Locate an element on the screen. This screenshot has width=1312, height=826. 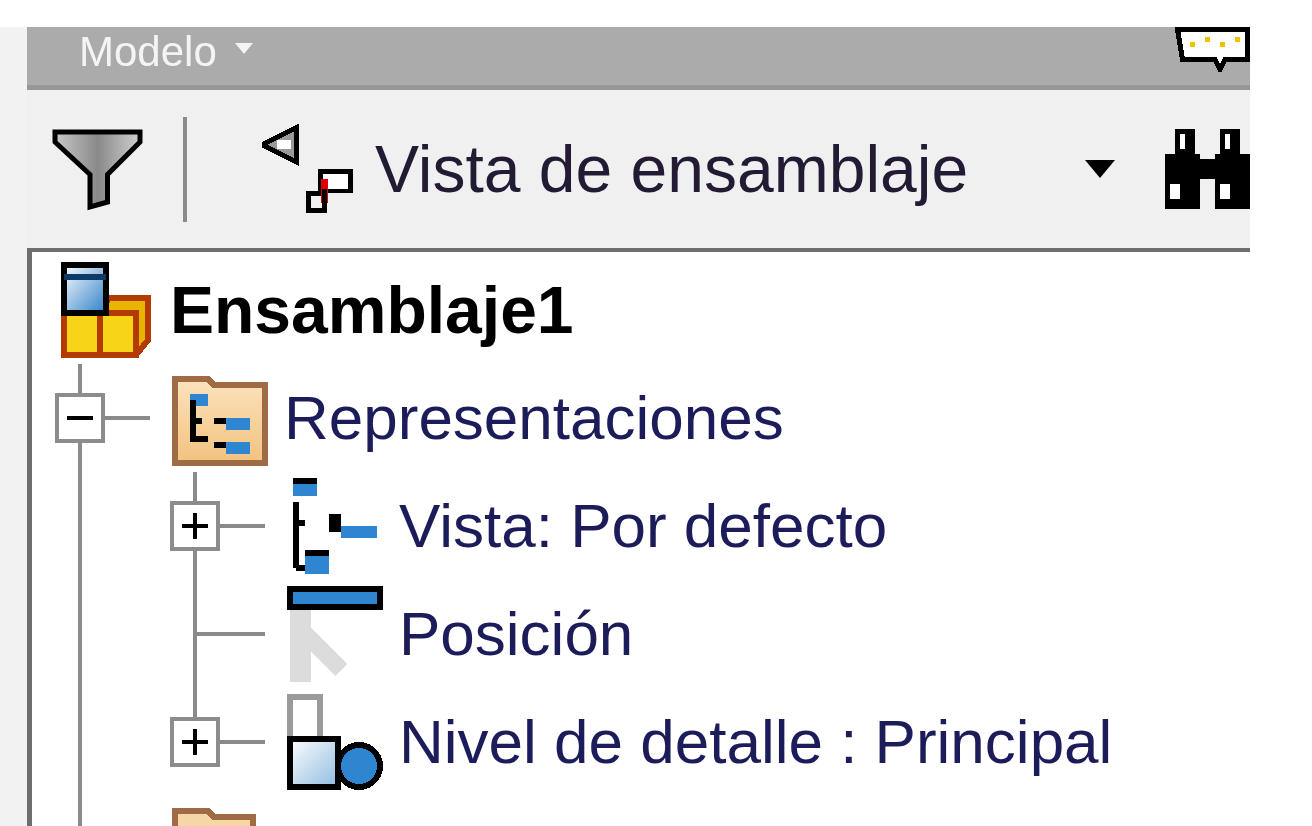
detail-level-icon is located at coordinates (335, 742).